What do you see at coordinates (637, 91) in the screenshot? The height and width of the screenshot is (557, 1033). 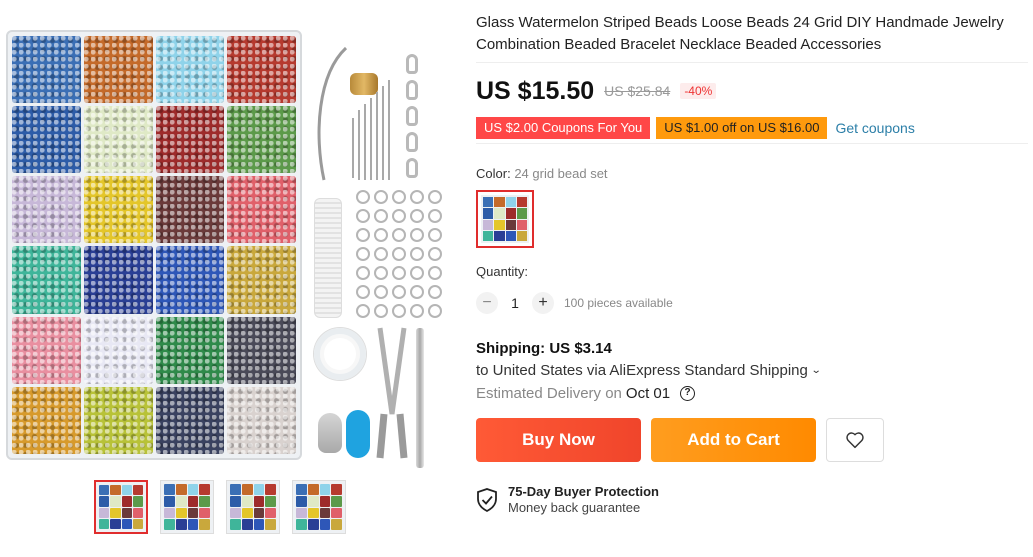 I see `original-price: US $25.84` at bounding box center [637, 91].